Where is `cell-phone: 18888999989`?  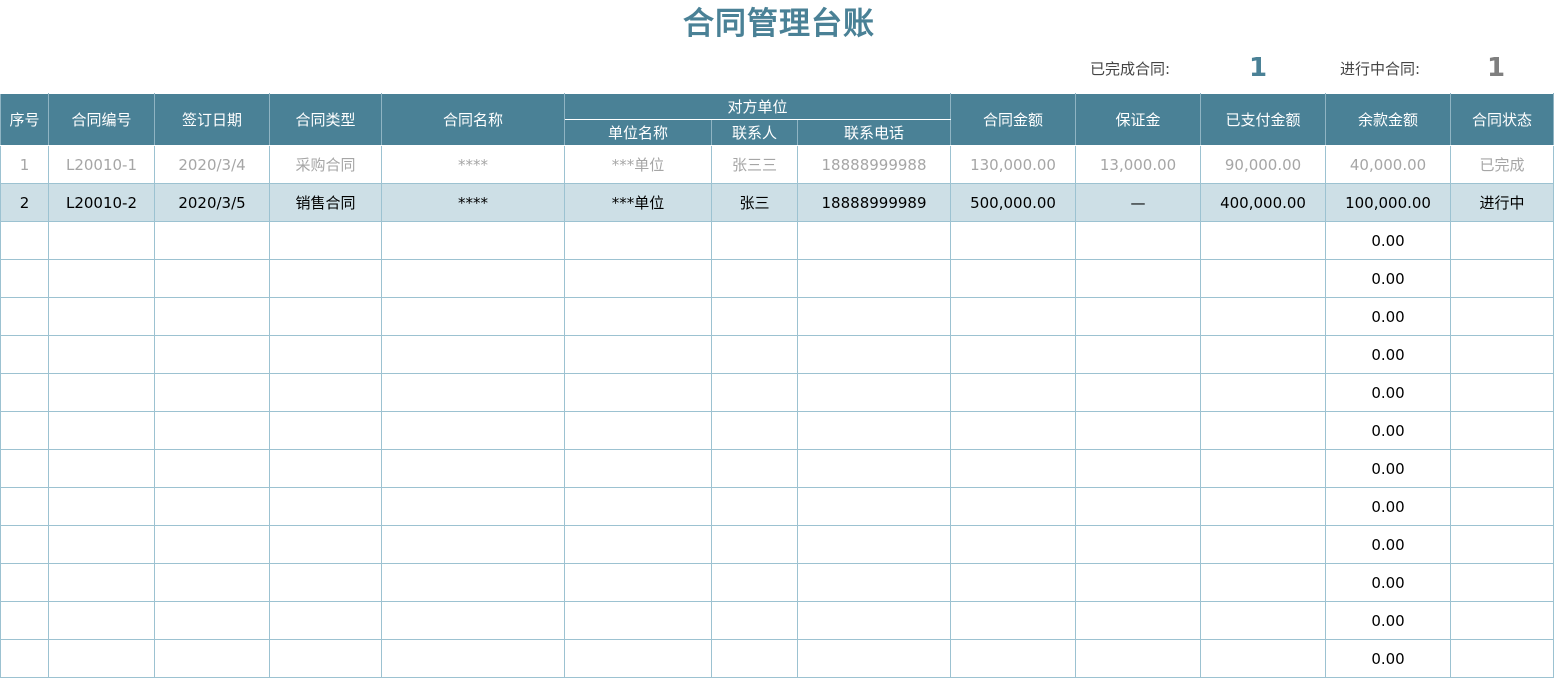 cell-phone: 18888999989 is located at coordinates (874, 202).